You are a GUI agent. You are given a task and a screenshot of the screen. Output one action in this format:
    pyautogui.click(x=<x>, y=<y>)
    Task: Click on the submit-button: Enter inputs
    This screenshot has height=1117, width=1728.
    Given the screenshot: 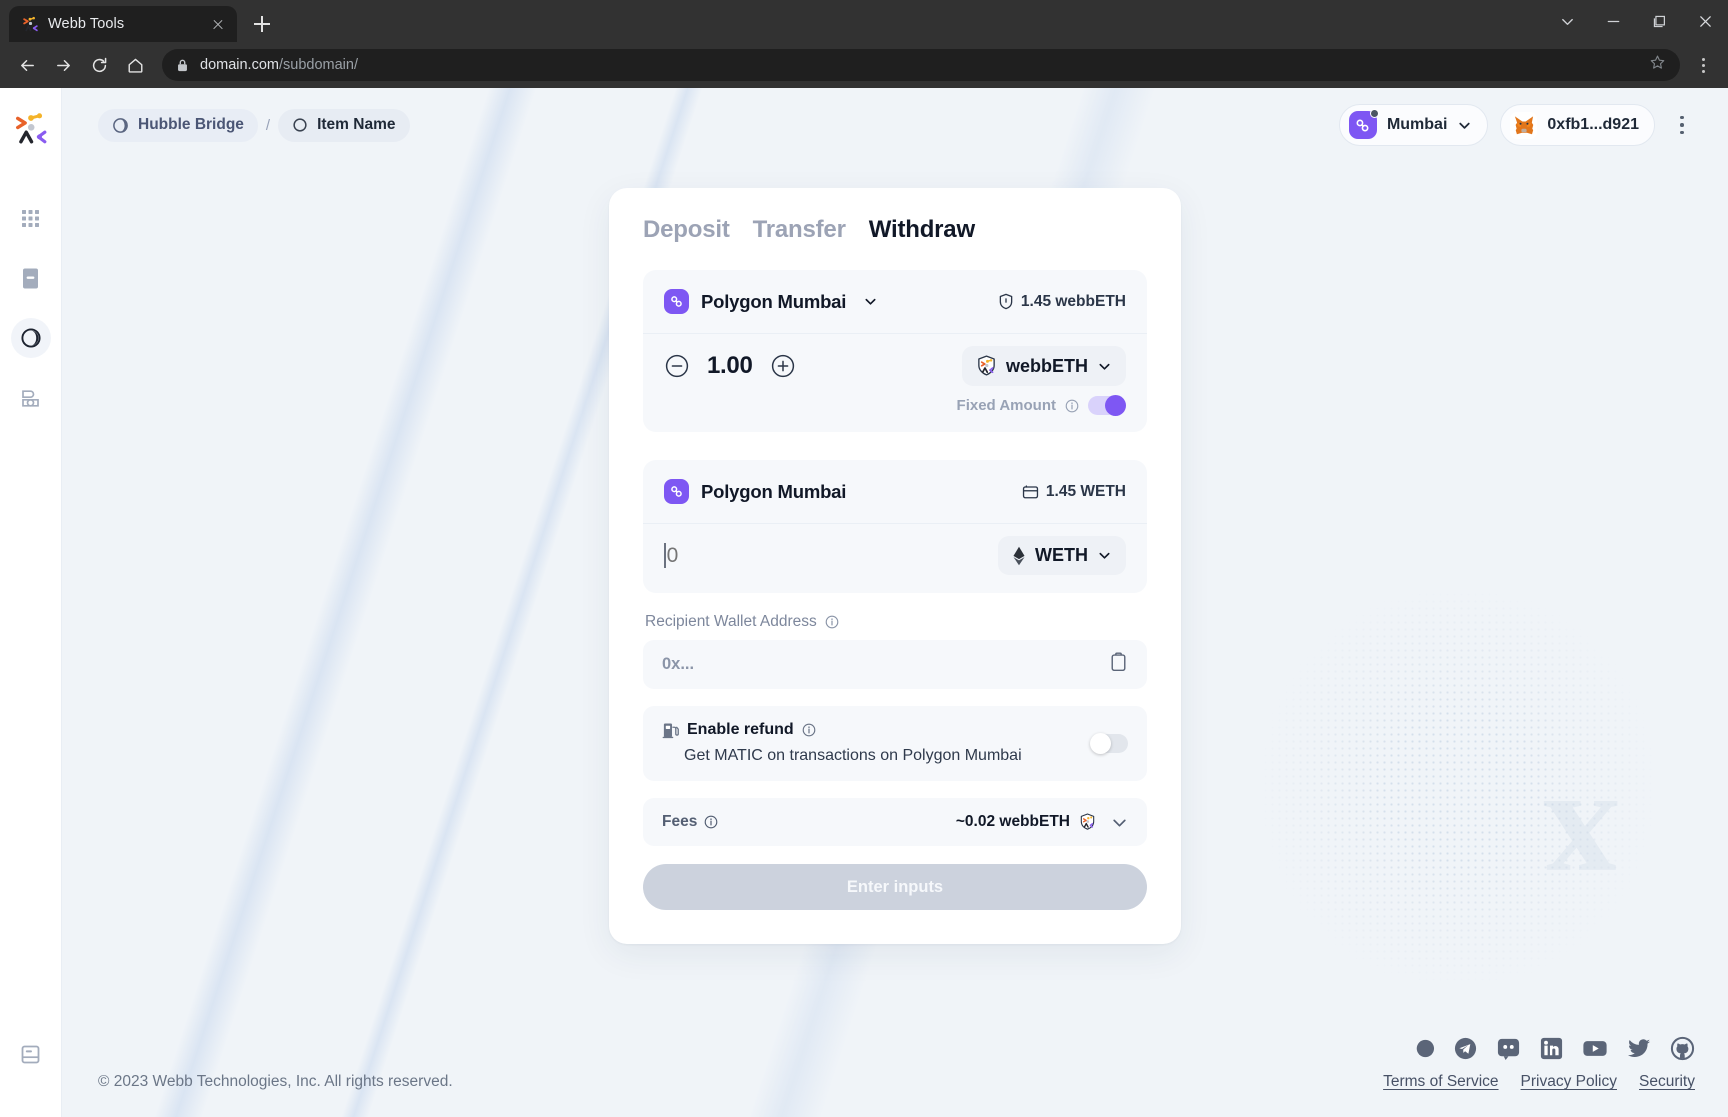 What is the action you would take?
    pyautogui.click(x=895, y=887)
    